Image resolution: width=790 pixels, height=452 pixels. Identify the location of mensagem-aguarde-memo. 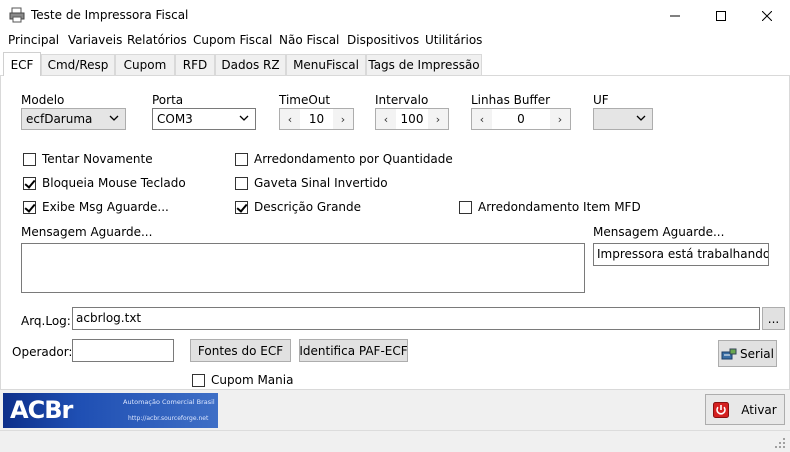
(303, 268).